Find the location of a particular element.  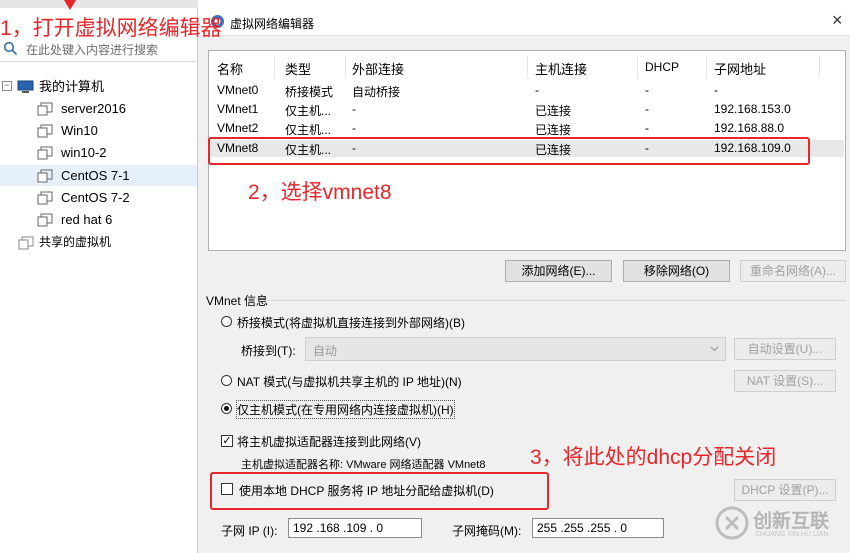

cell-subnet: 192.168.153.0 is located at coordinates (752, 109).